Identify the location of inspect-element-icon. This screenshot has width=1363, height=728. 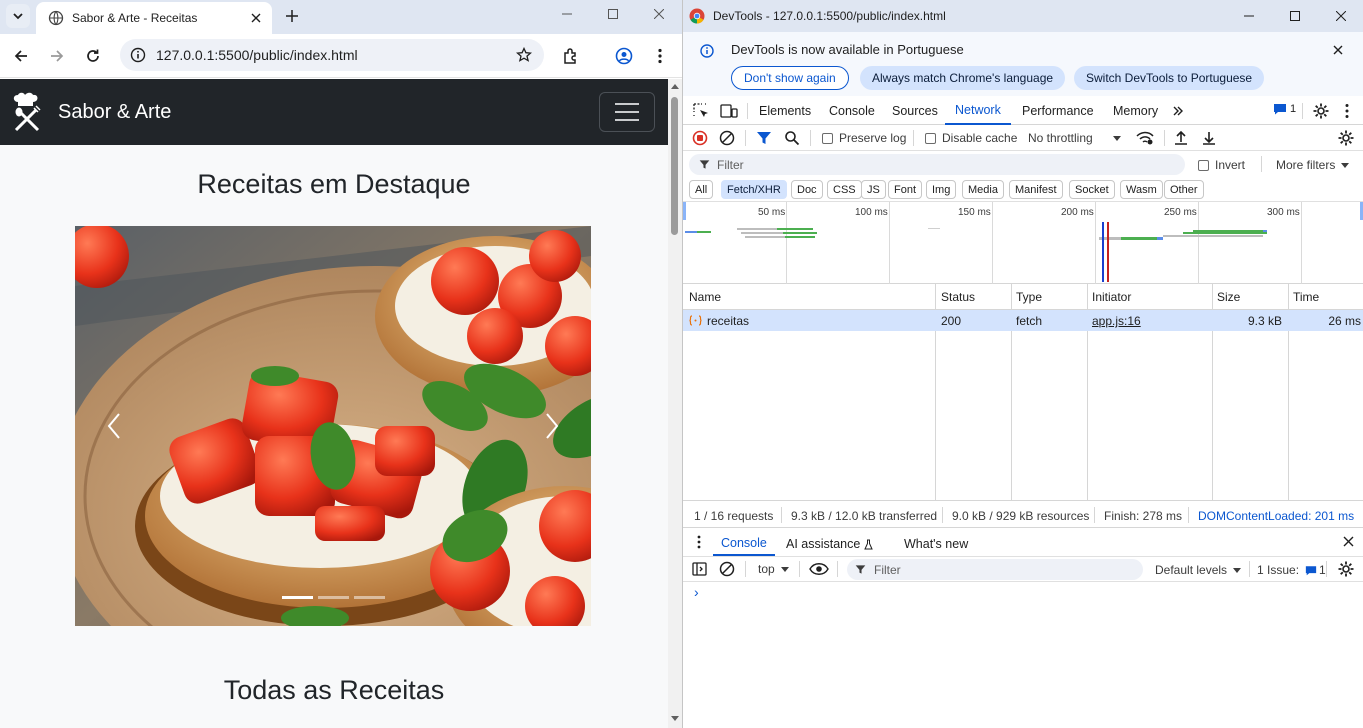
(701, 111).